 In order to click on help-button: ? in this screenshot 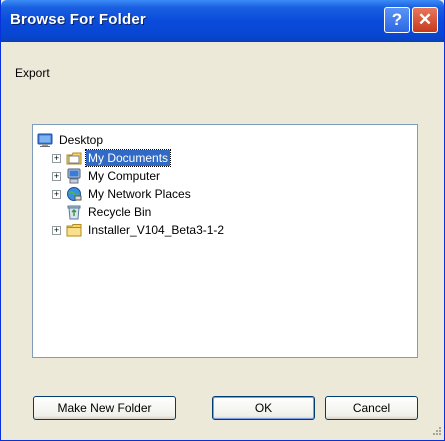, I will do `click(397, 20)`.